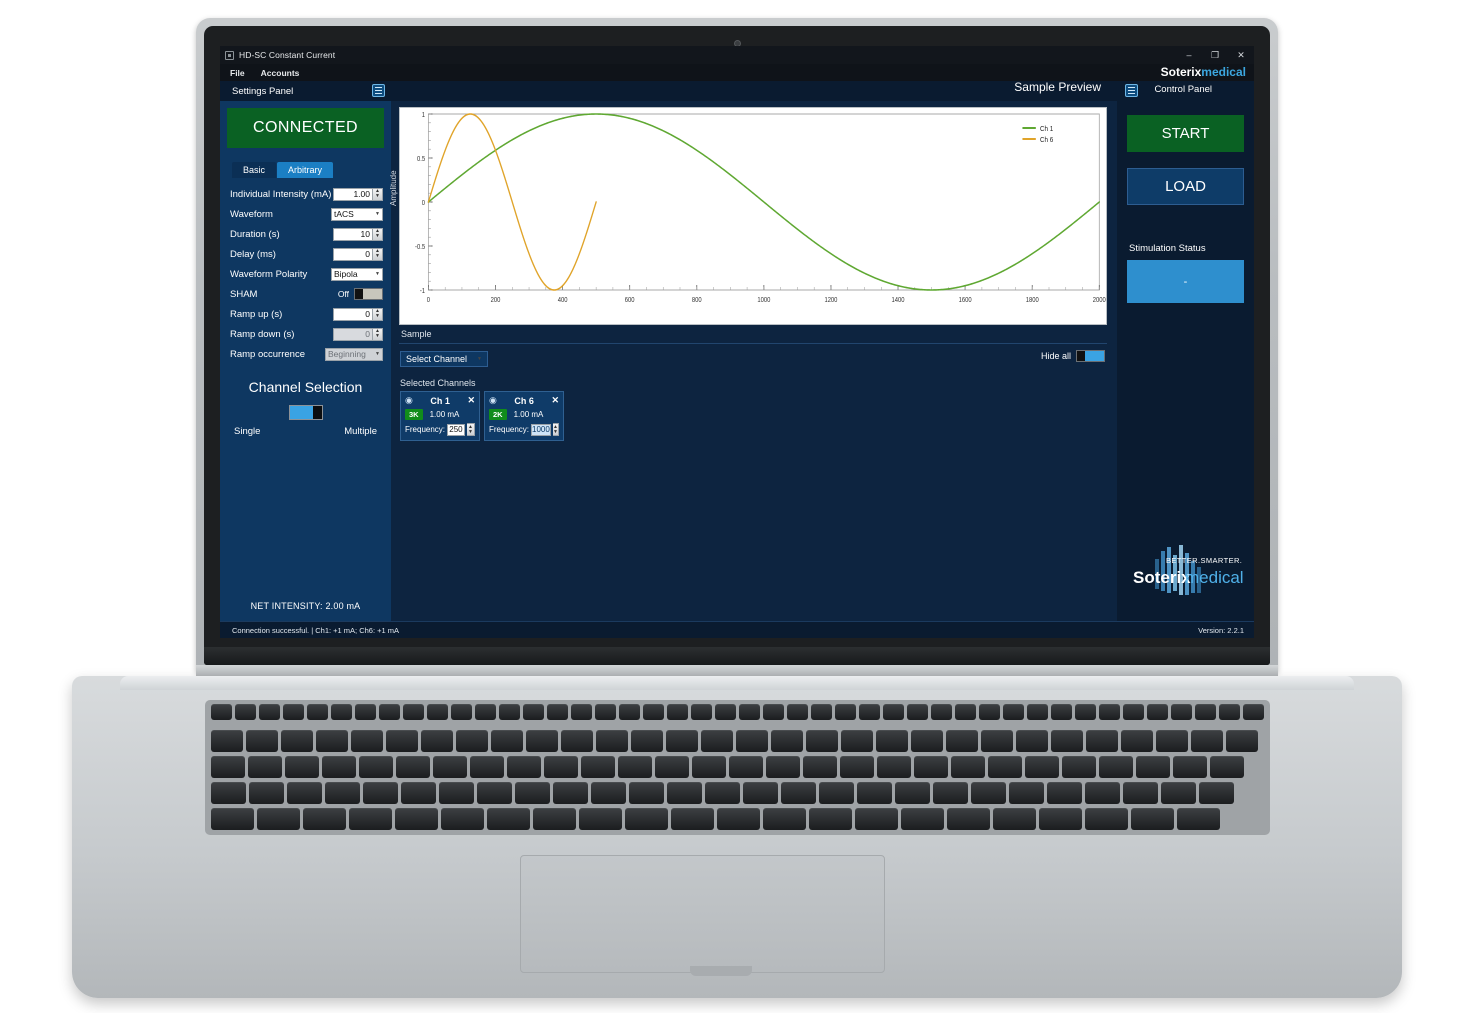  Describe the element at coordinates (368, 294) in the screenshot. I see `sham-toggle` at that location.